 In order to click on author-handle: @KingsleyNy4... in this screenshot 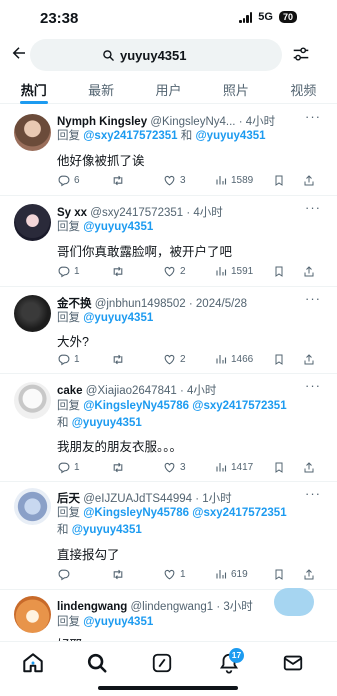, I will do `click(192, 122)`.